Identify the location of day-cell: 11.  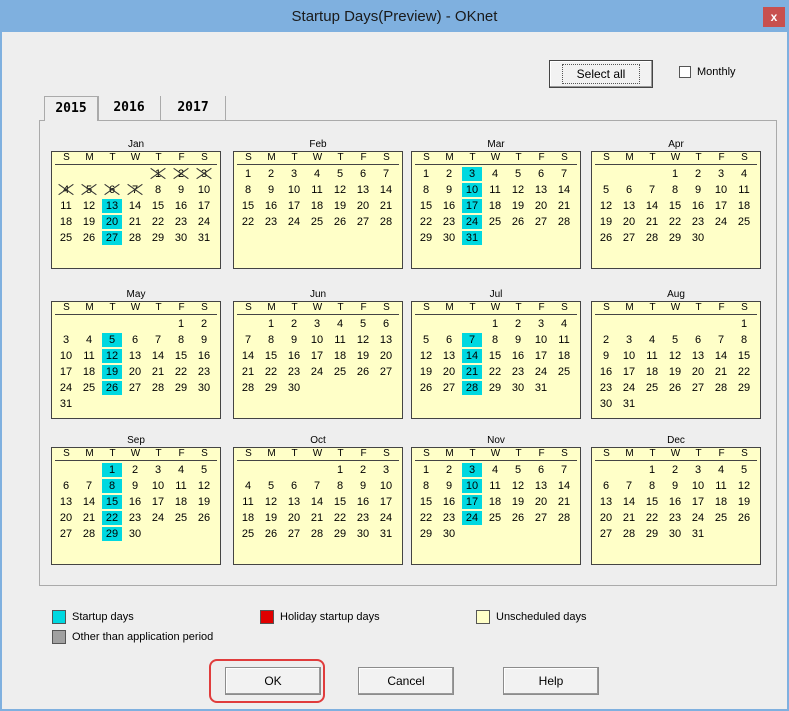
(181, 486).